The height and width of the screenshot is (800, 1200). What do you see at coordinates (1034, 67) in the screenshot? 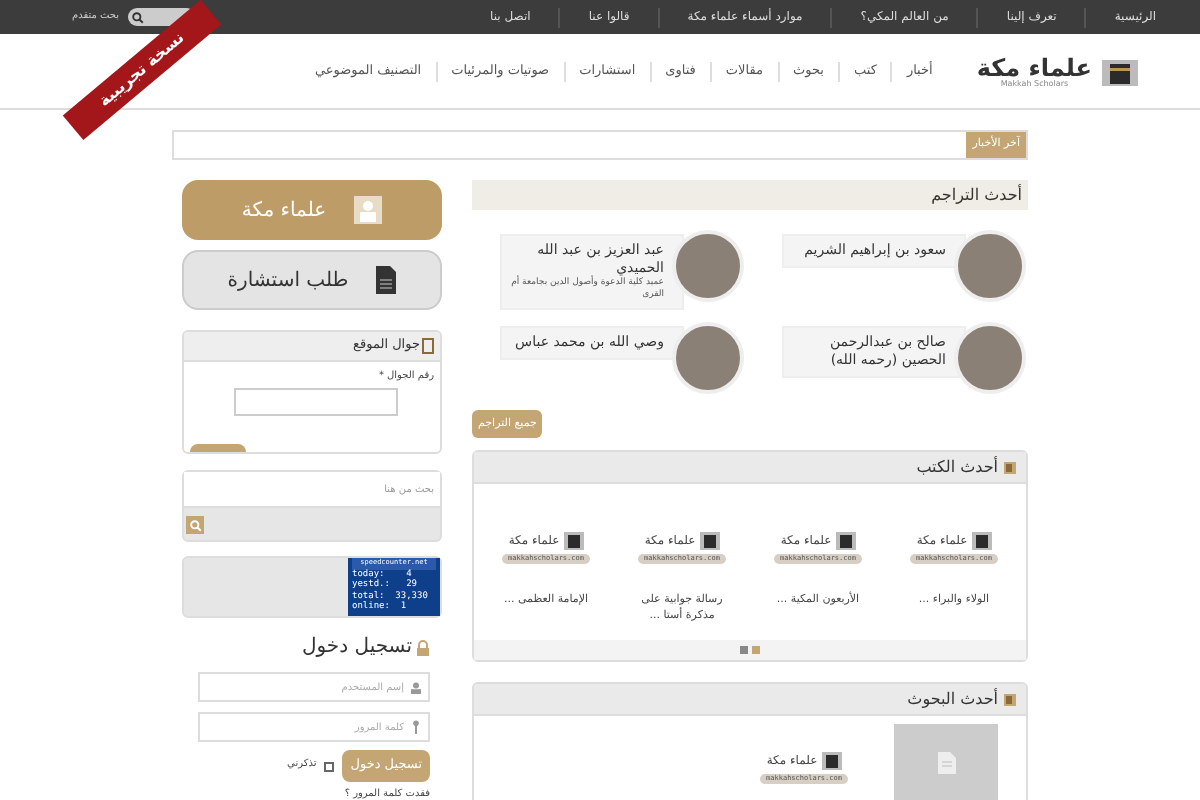
I see `logo-title: علماء مكة` at bounding box center [1034, 67].